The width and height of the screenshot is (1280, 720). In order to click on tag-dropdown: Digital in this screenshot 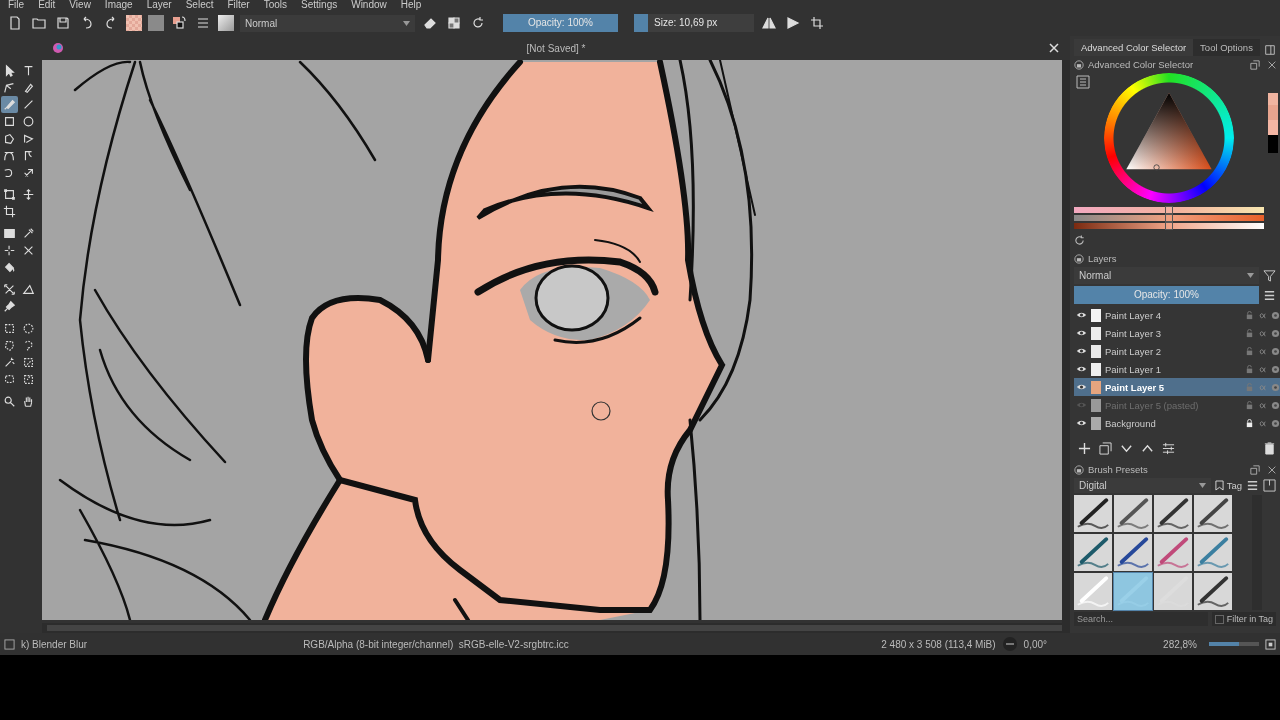, I will do `click(1142, 485)`.